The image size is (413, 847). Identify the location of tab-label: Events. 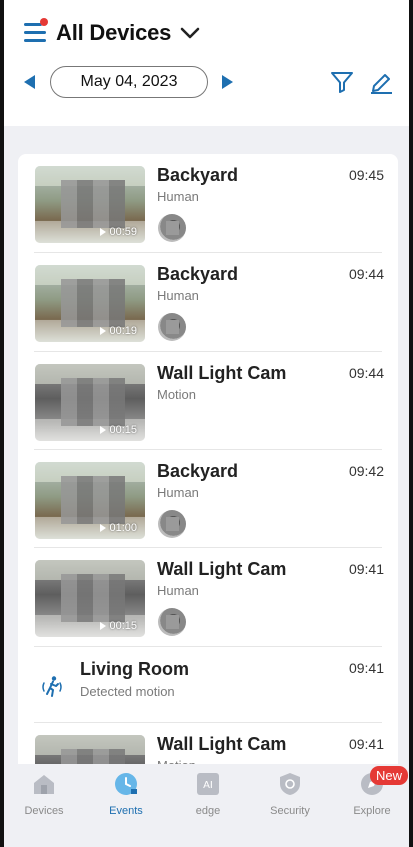
(126, 811).